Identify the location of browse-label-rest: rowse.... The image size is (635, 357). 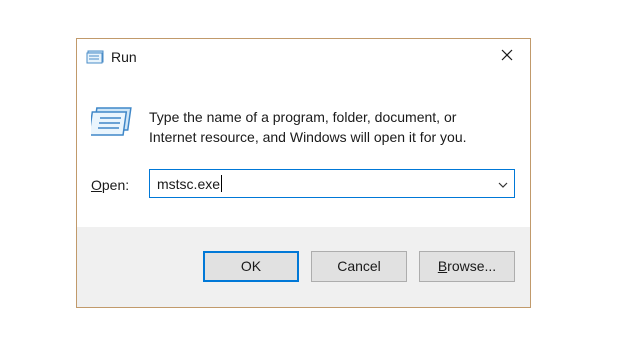
(472, 266).